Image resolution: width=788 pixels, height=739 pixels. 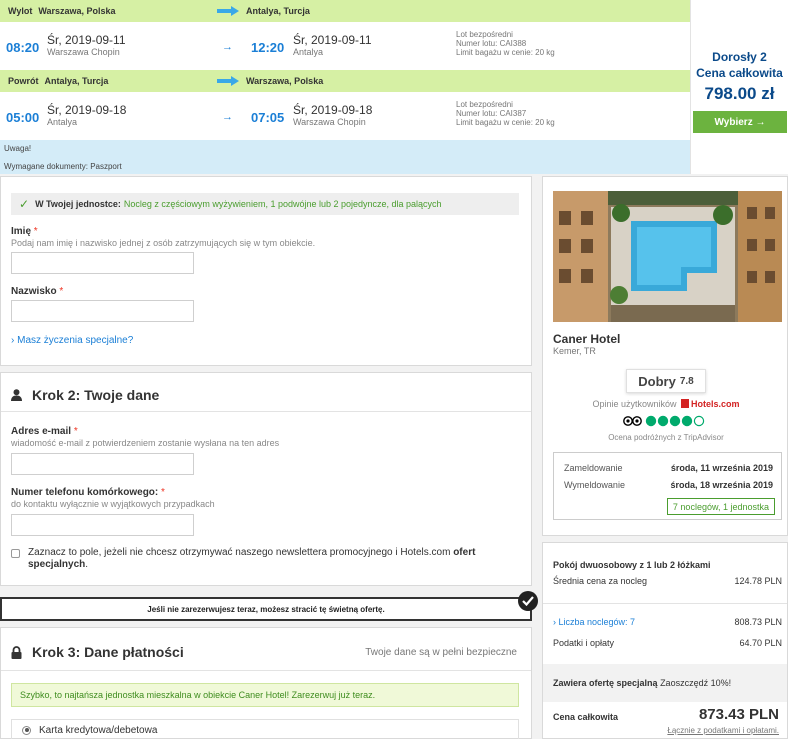 What do you see at coordinates (605, 683) in the screenshot?
I see `special-offer-bold: Zawiera ofertę specjalną` at bounding box center [605, 683].